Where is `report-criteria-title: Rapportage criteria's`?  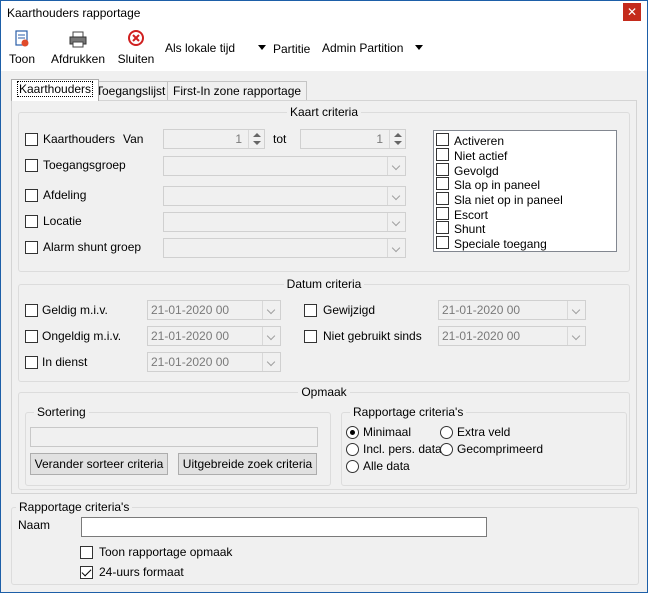
report-criteria-title: Rapportage criteria's is located at coordinates (74, 507).